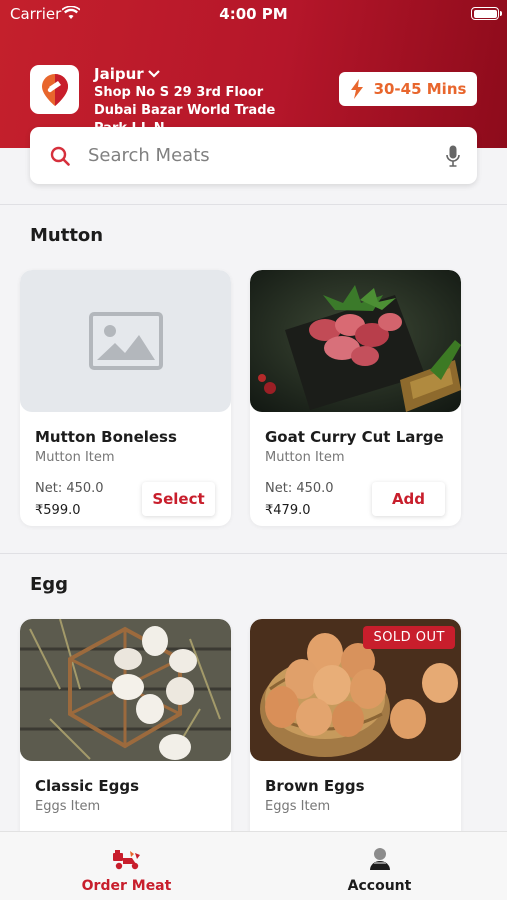  I want to click on clock: 4:00 PM, so click(253, 14).